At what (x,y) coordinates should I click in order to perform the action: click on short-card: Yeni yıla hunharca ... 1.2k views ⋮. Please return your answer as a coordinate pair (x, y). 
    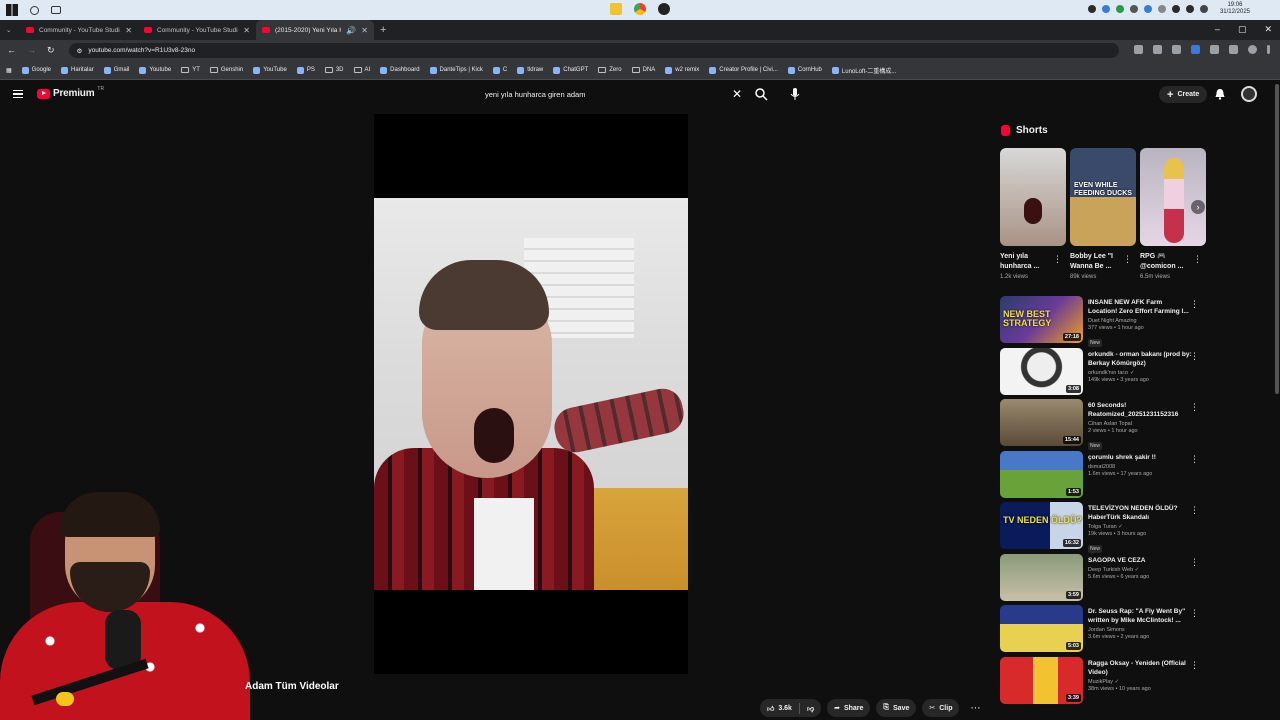
    Looking at the image, I should click on (1033, 218).